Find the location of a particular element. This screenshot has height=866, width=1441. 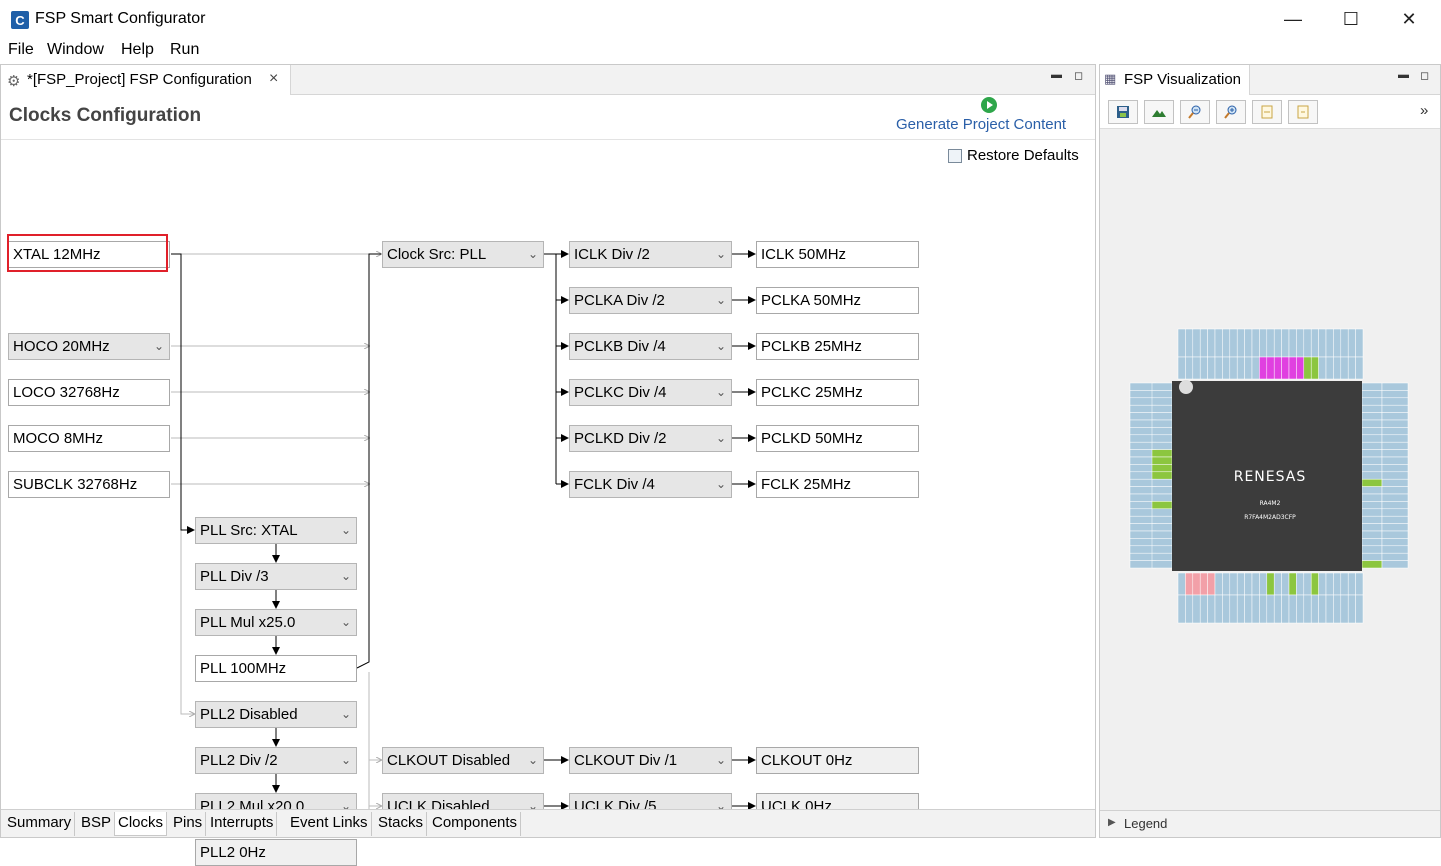

menu-file: File is located at coordinates (21, 50).